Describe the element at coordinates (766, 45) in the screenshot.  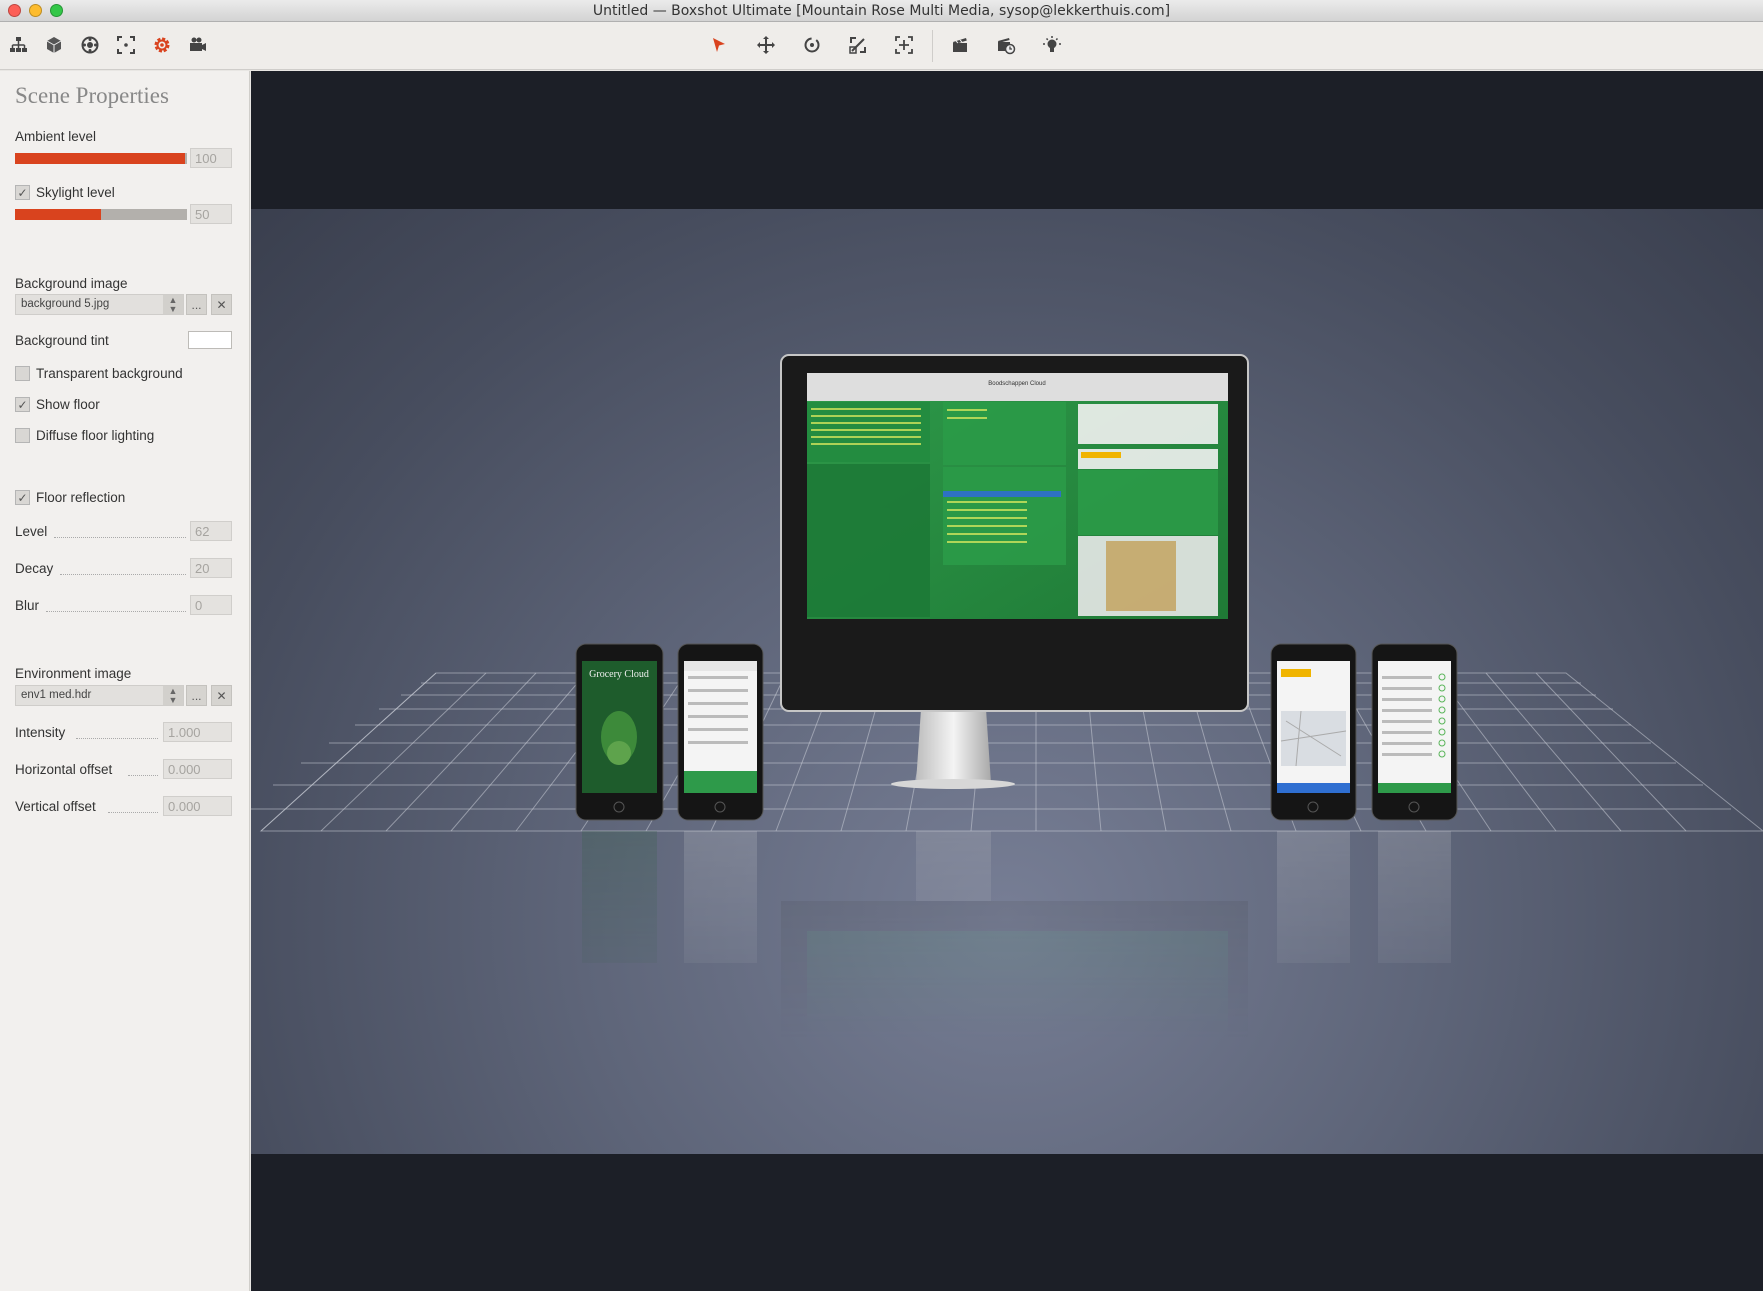
I see `move-icon` at that location.